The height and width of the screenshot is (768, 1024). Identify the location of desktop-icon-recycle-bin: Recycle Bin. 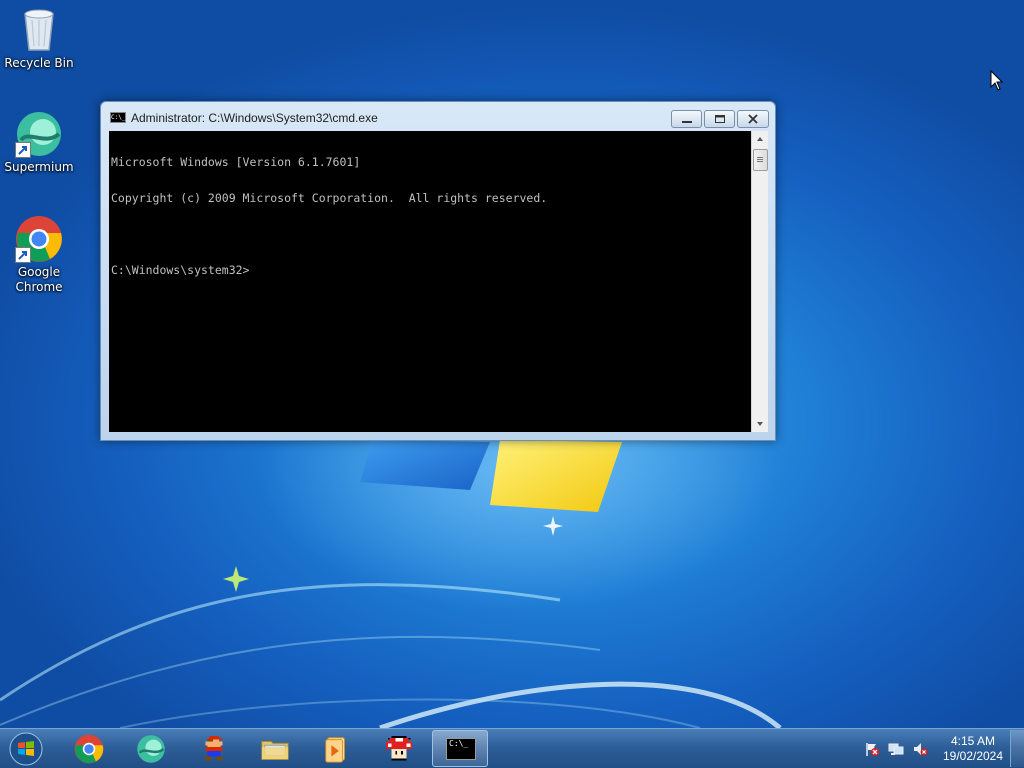
(39, 38).